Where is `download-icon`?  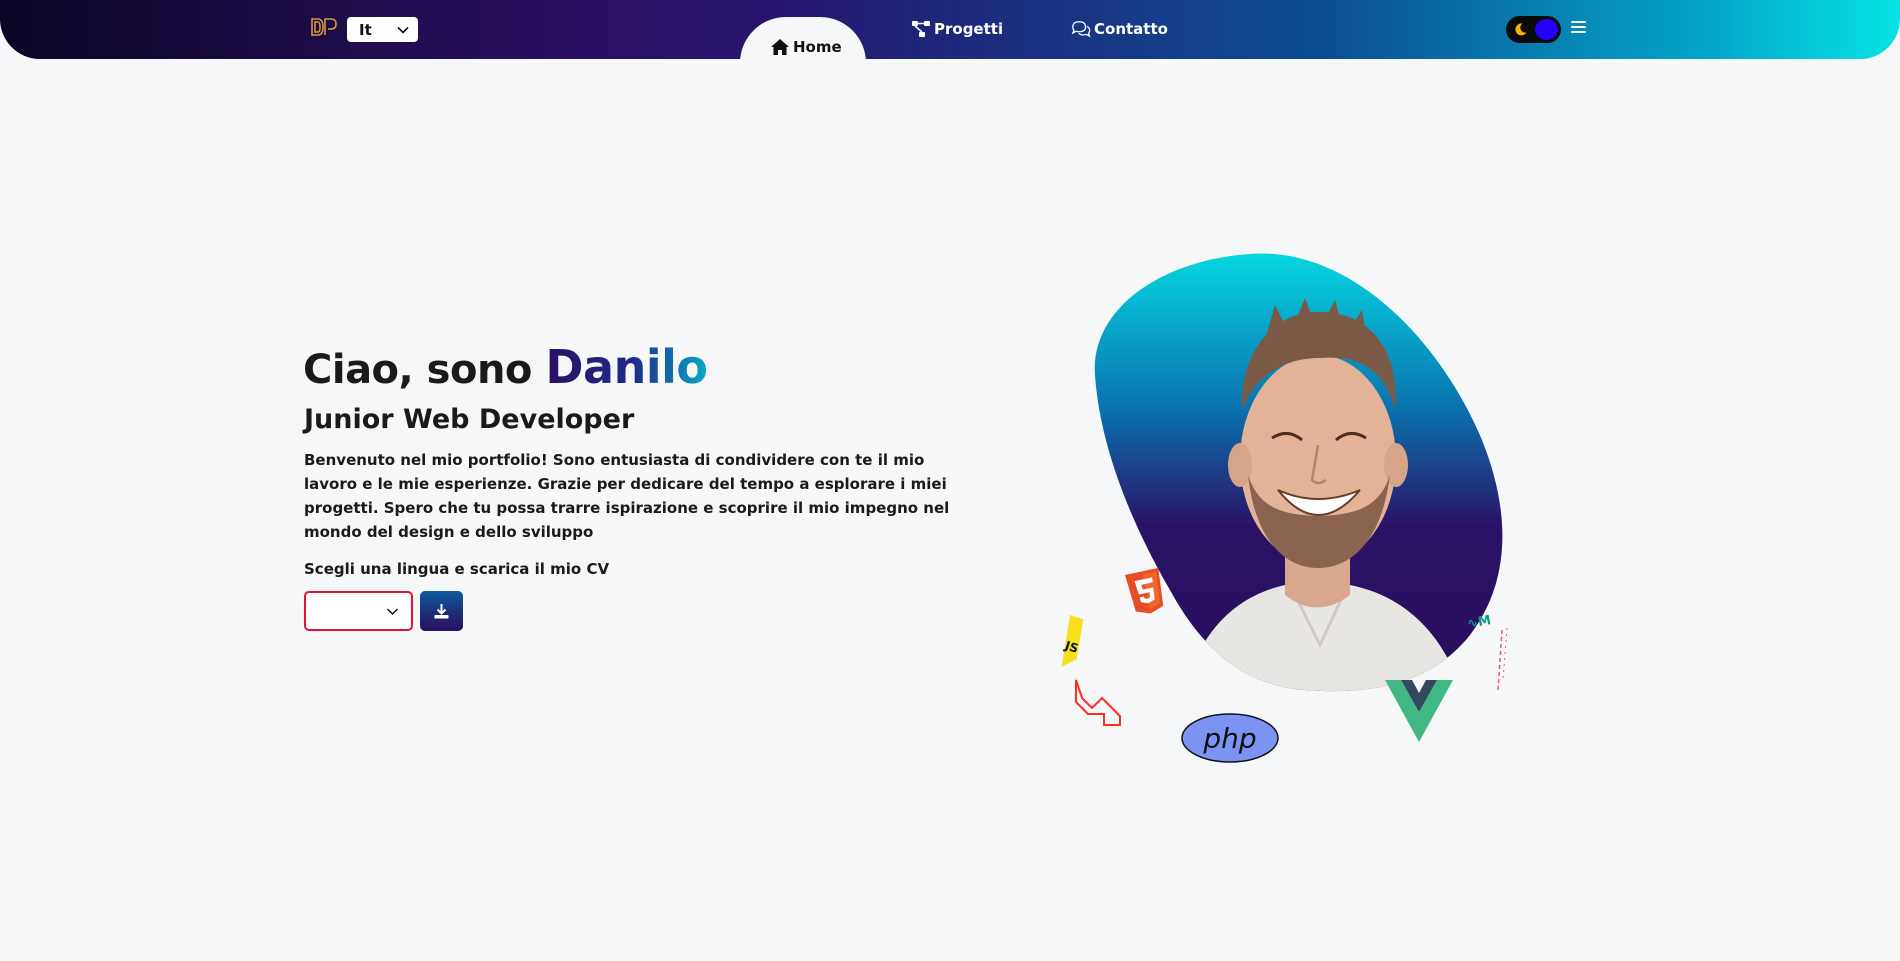
download-icon is located at coordinates (441, 610).